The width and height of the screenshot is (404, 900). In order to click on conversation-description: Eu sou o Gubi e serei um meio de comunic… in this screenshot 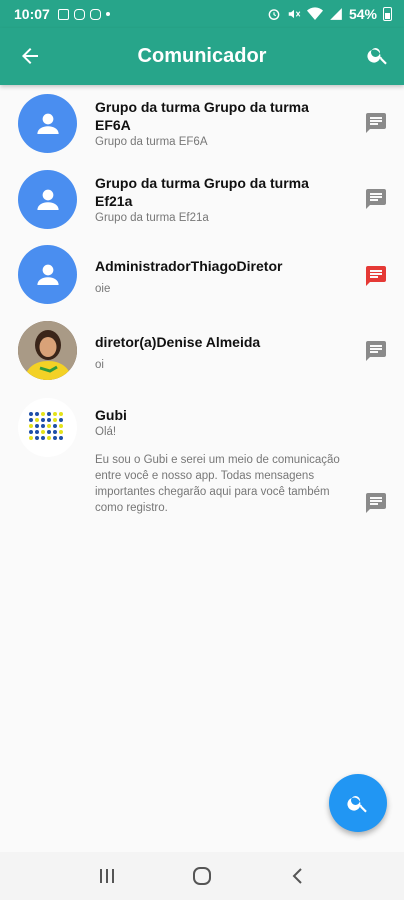, I will do `click(217, 484)`.